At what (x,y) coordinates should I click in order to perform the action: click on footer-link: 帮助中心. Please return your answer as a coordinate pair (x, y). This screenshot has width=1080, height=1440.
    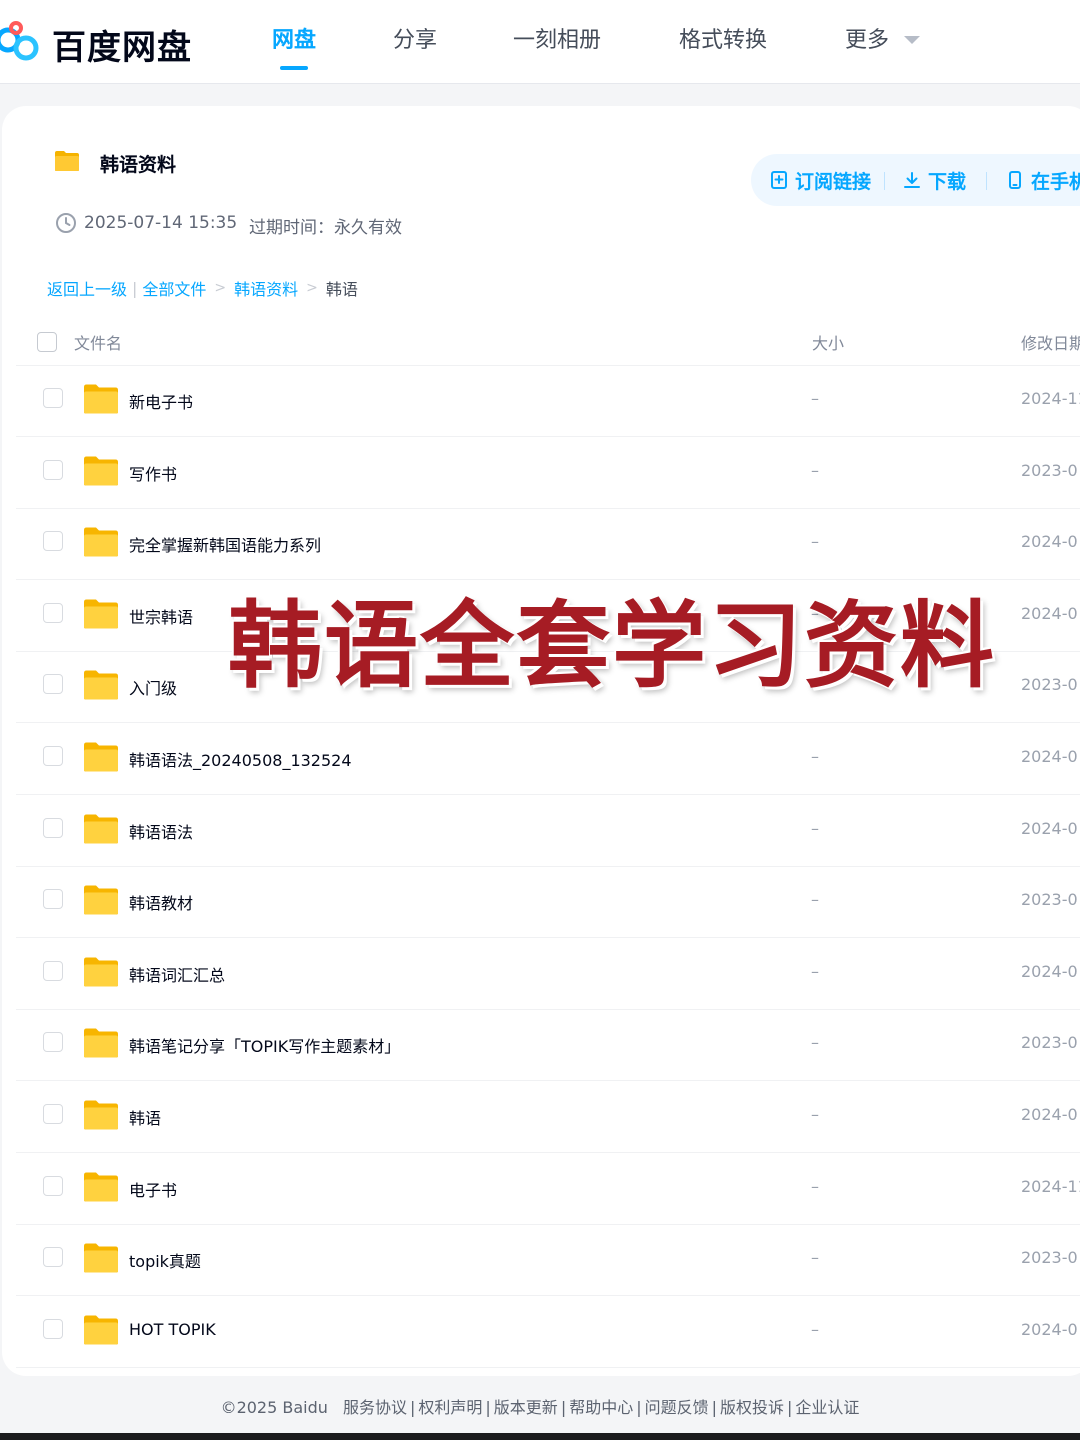
    Looking at the image, I should click on (601, 1407).